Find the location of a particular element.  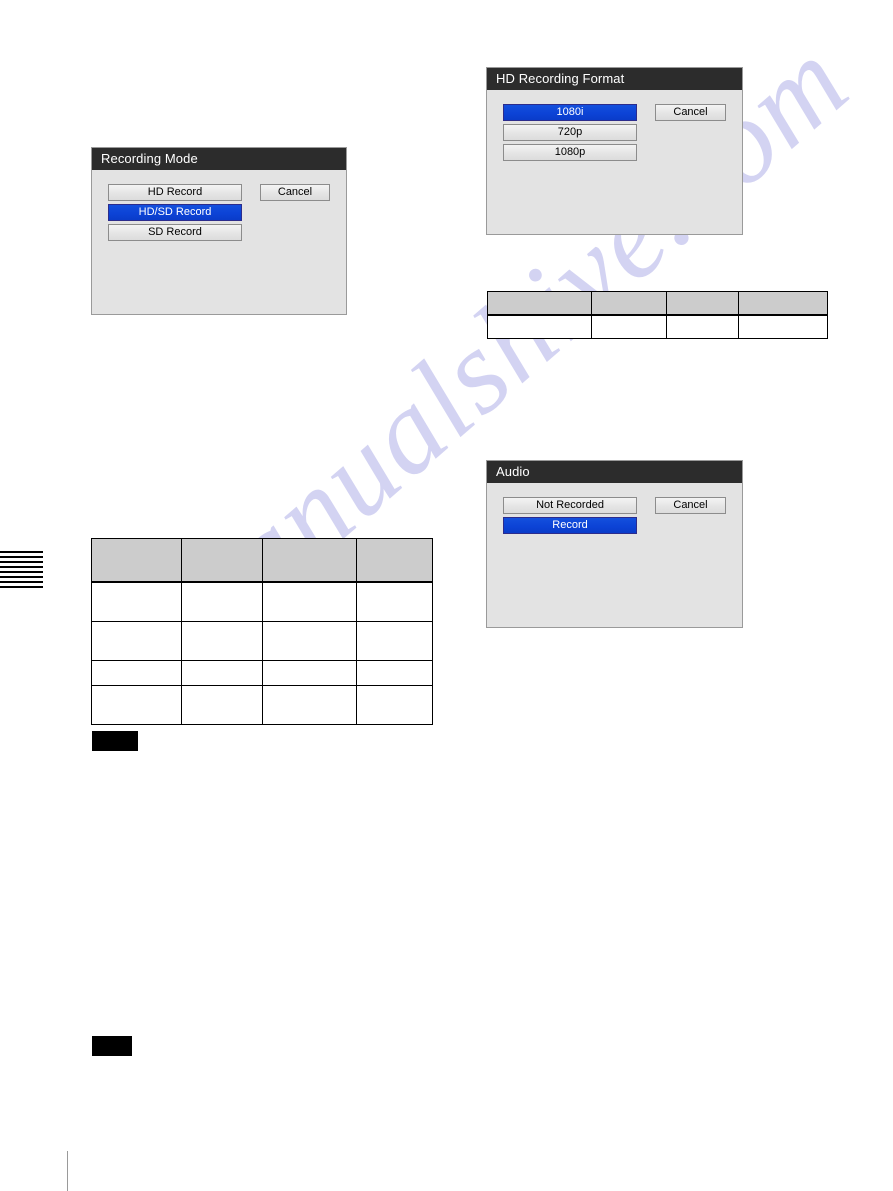

page-footer-rule is located at coordinates (67, 1171).